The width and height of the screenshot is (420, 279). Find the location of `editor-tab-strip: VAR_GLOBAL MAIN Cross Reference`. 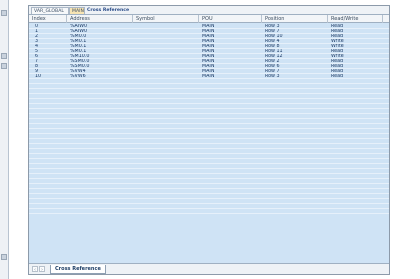

editor-tab-strip: VAR_GLOBAL MAIN Cross Reference is located at coordinates (209, 10).